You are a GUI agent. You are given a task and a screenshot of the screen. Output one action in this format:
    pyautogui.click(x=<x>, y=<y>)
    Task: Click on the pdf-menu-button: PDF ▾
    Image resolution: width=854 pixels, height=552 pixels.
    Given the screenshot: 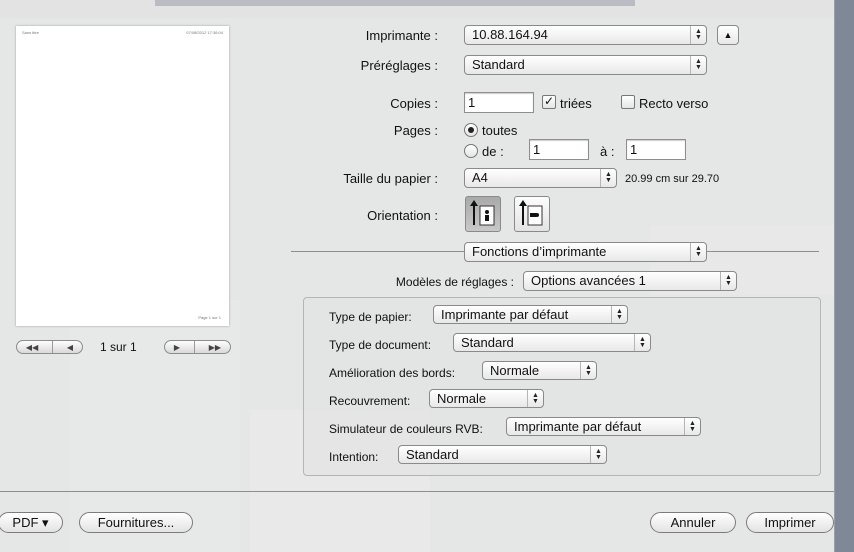 What is the action you would take?
    pyautogui.click(x=31, y=522)
    